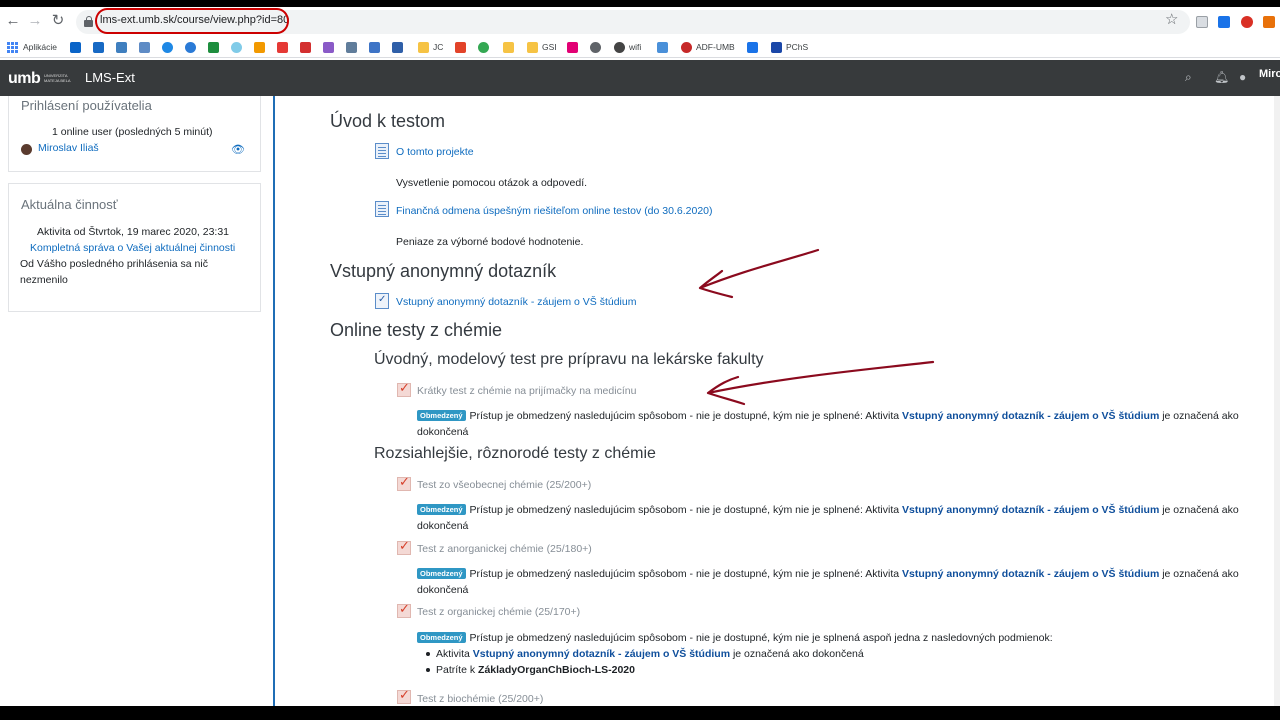 This screenshot has width=1280, height=720. I want to click on bookmark-youtube2, so click(307, 47).